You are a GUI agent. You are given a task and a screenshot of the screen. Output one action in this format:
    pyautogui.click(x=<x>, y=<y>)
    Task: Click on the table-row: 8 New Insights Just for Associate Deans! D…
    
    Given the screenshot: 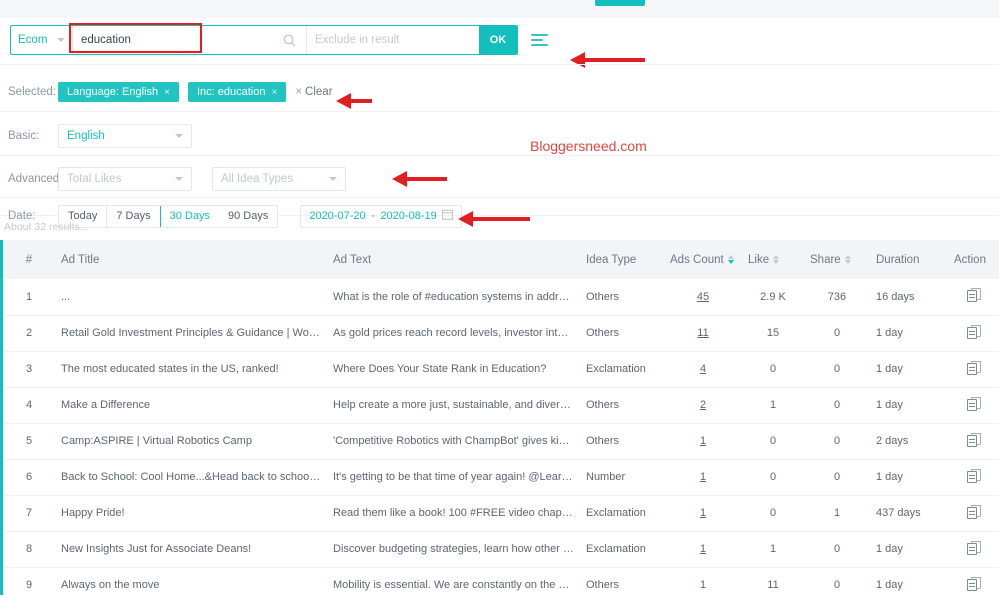 What is the action you would take?
    pyautogui.click(x=501, y=549)
    